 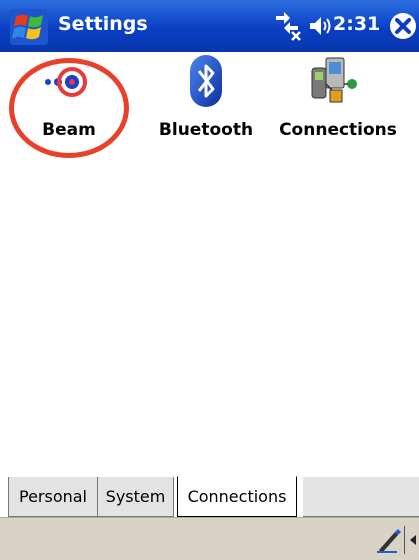 I want to click on applet-connections: Connections, so click(x=338, y=102).